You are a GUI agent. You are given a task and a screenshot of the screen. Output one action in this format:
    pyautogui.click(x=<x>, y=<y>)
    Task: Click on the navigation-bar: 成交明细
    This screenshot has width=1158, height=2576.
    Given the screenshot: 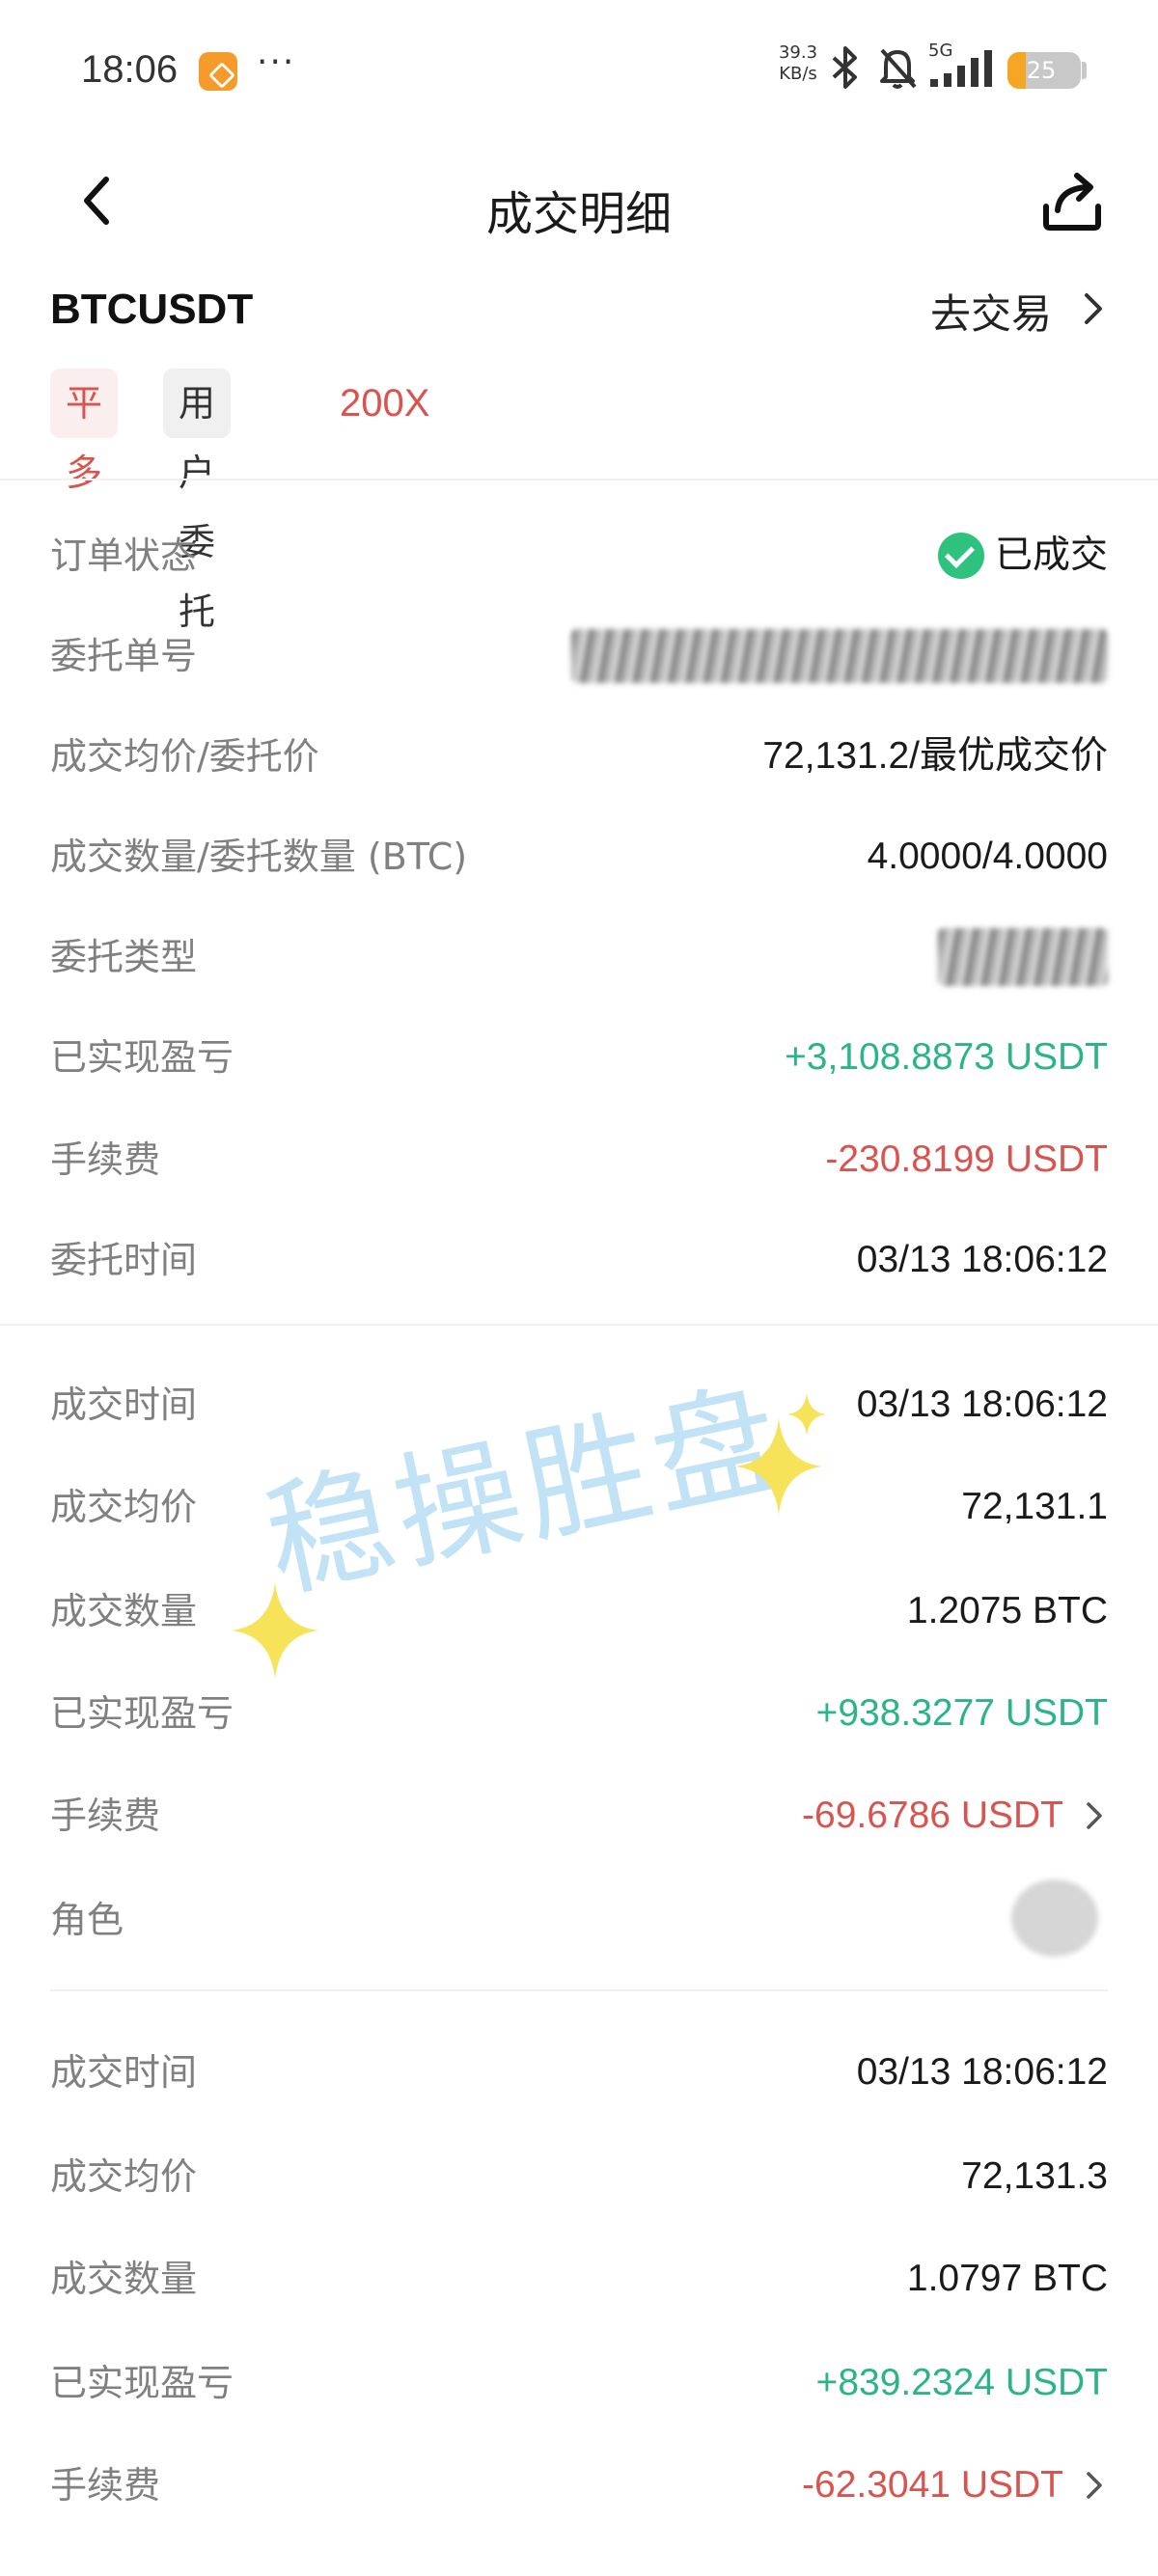 What is the action you would take?
    pyautogui.click(x=579, y=207)
    